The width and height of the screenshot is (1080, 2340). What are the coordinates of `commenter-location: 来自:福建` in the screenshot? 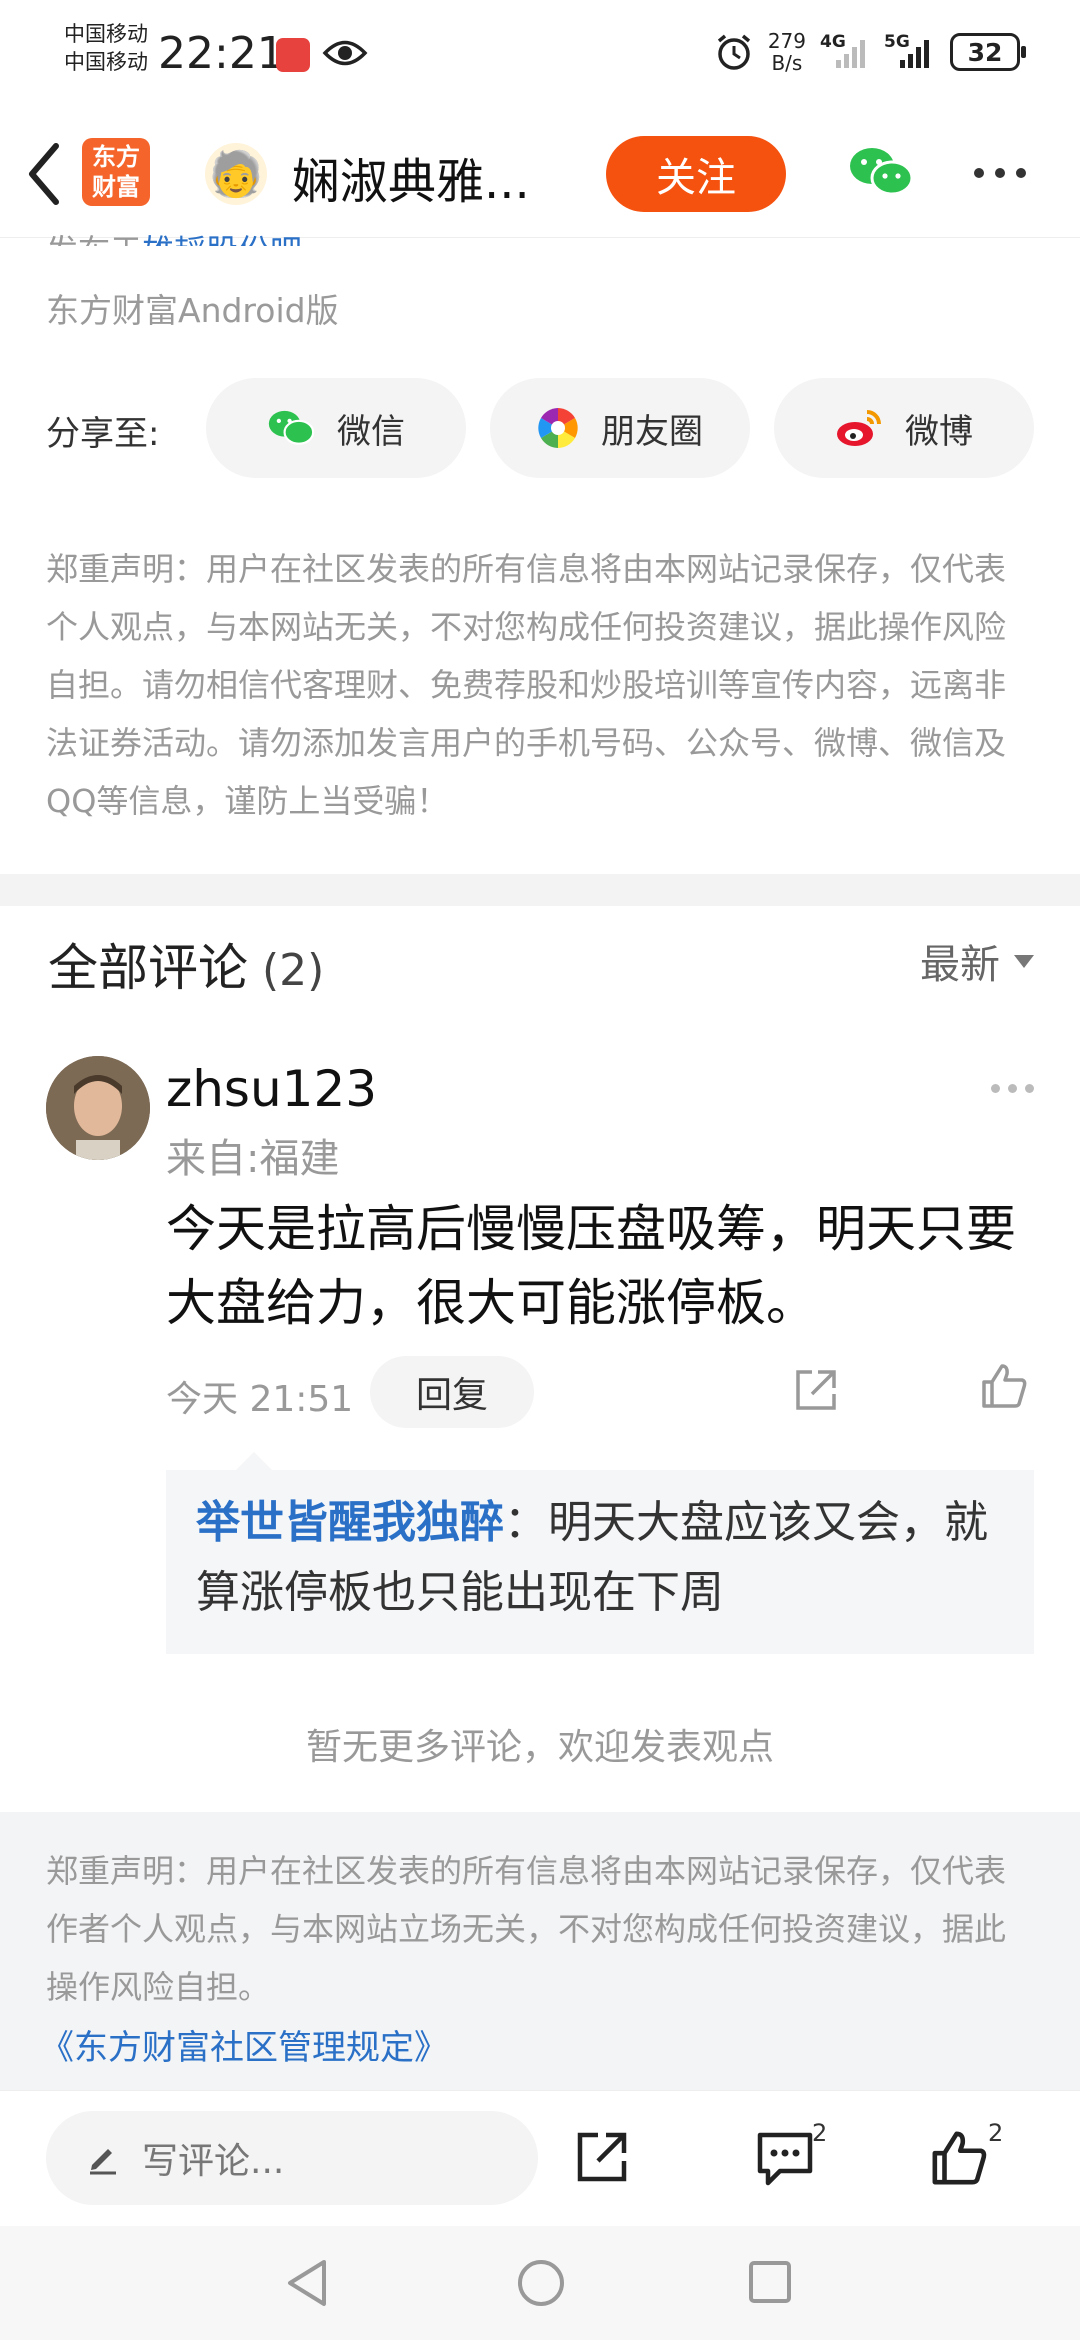 It's located at (253, 1159).